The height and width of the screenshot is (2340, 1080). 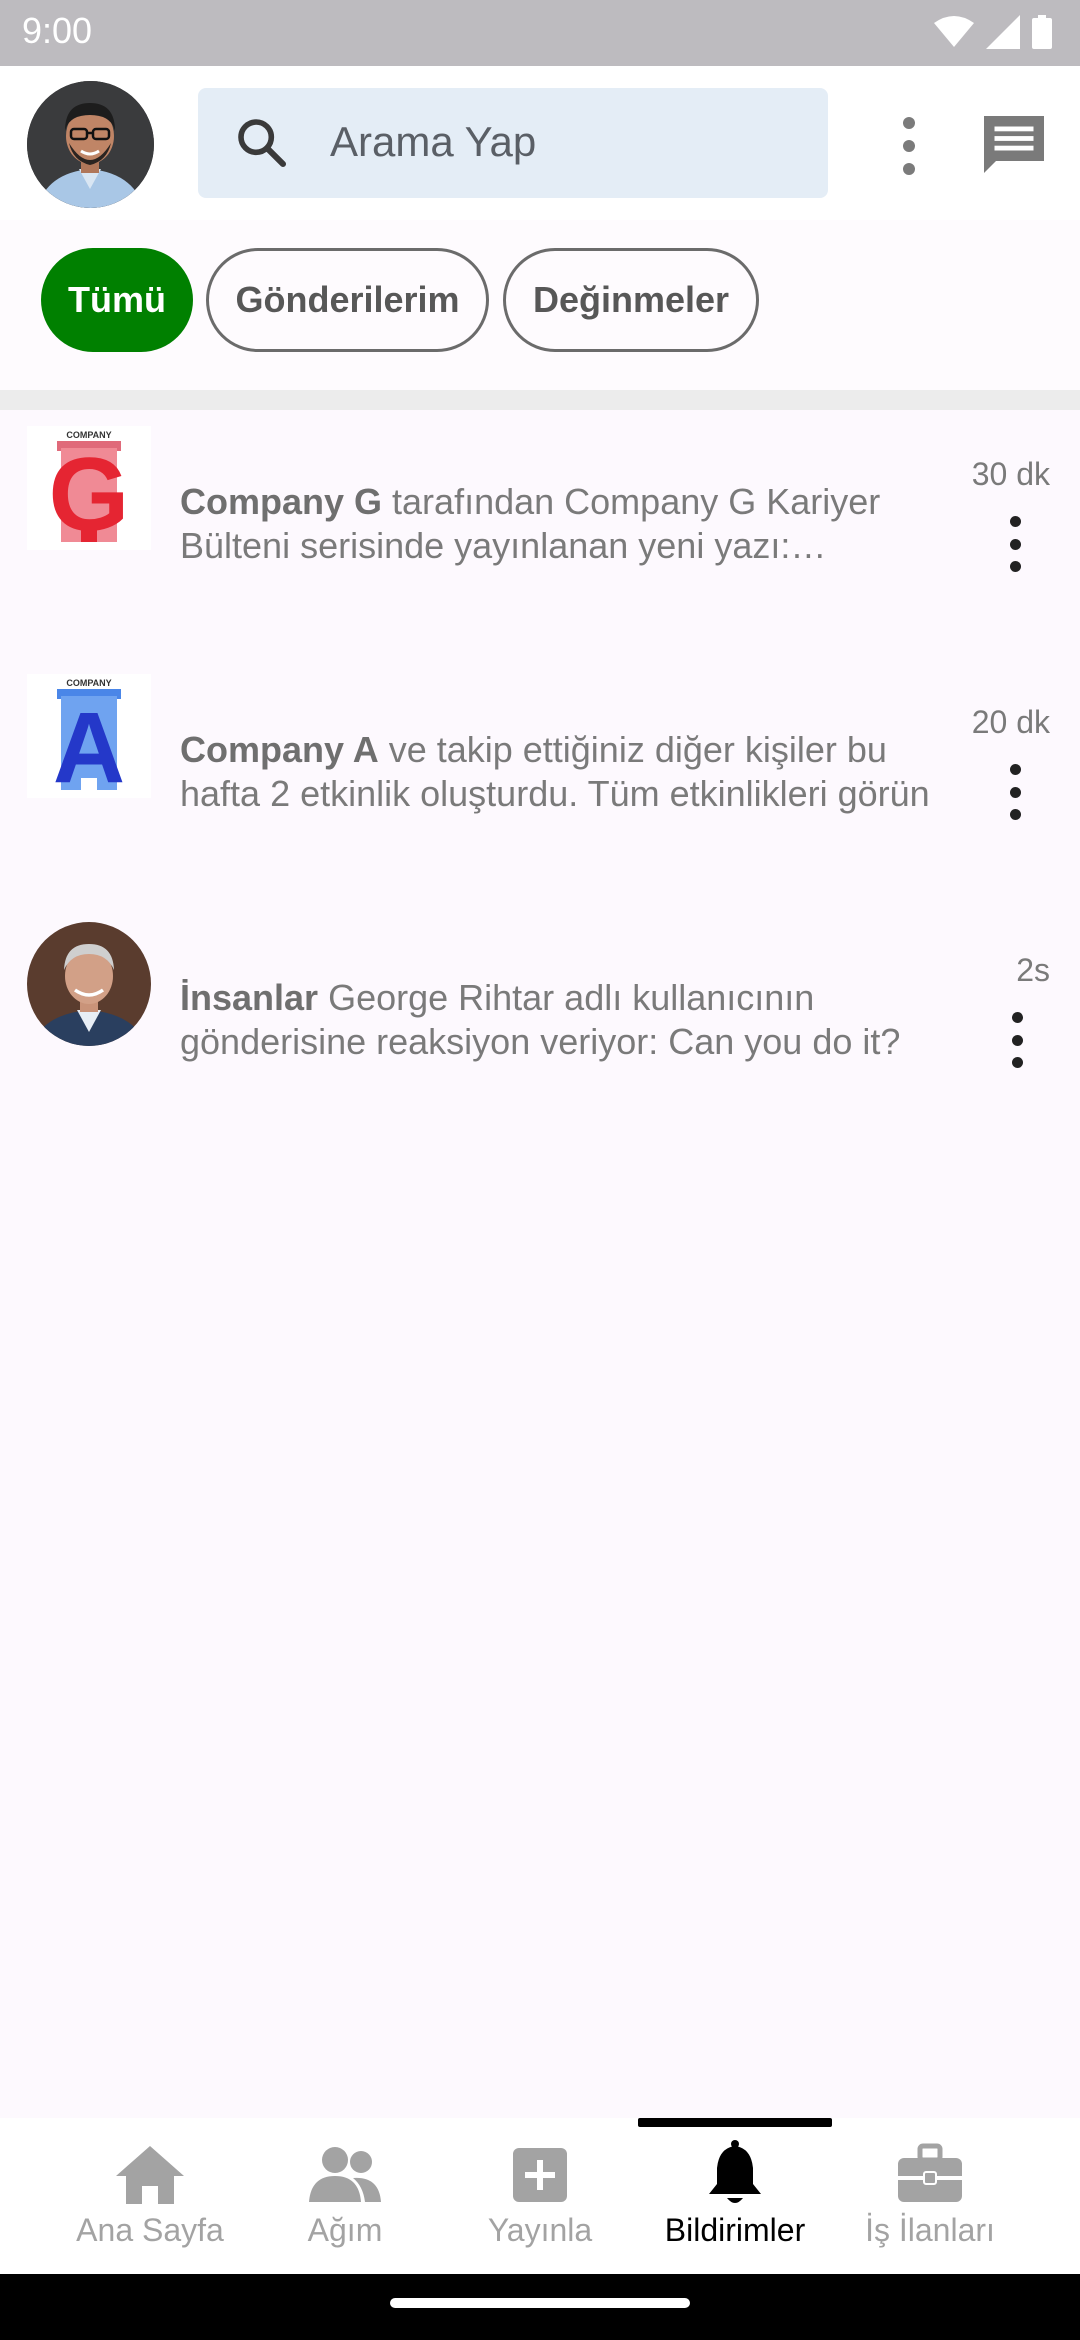 I want to click on nav-item-jobs: İş İlanları, so click(x=930, y=2200).